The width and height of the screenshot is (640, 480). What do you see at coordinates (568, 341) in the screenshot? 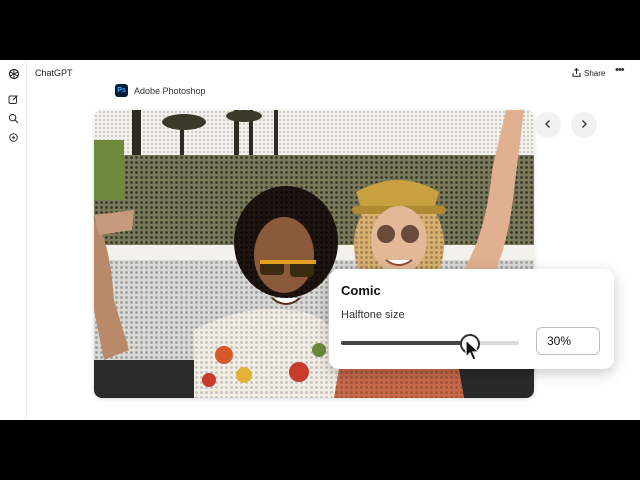
I see `halftone-size-value-field: 30%` at bounding box center [568, 341].